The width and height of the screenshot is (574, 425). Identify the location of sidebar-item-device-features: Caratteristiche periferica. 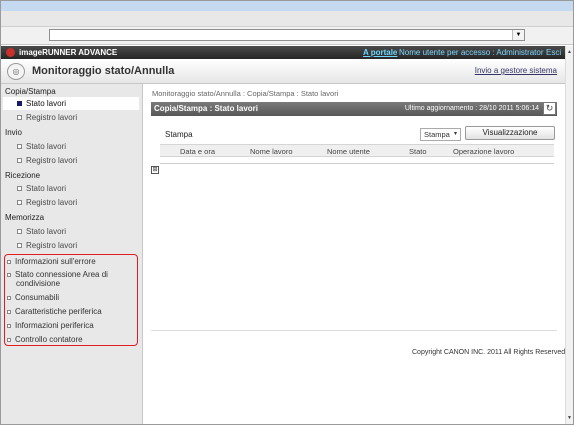
(54, 311).